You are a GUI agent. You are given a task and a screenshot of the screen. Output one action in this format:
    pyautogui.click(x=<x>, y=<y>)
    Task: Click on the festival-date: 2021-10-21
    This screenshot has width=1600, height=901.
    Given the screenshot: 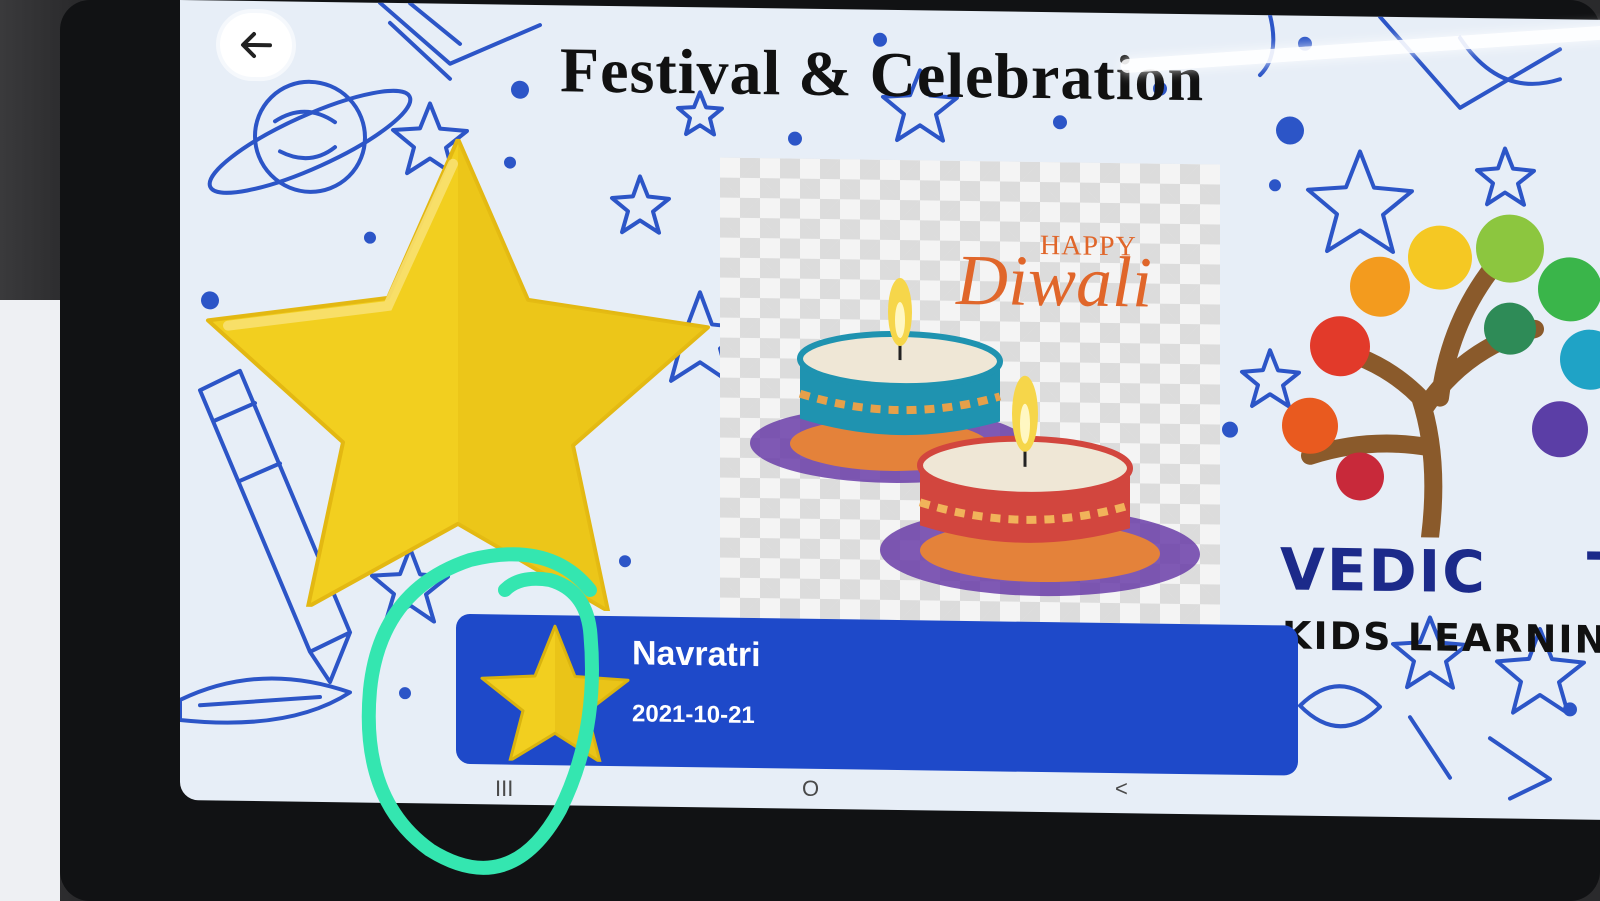 What is the action you would take?
    pyautogui.click(x=693, y=715)
    